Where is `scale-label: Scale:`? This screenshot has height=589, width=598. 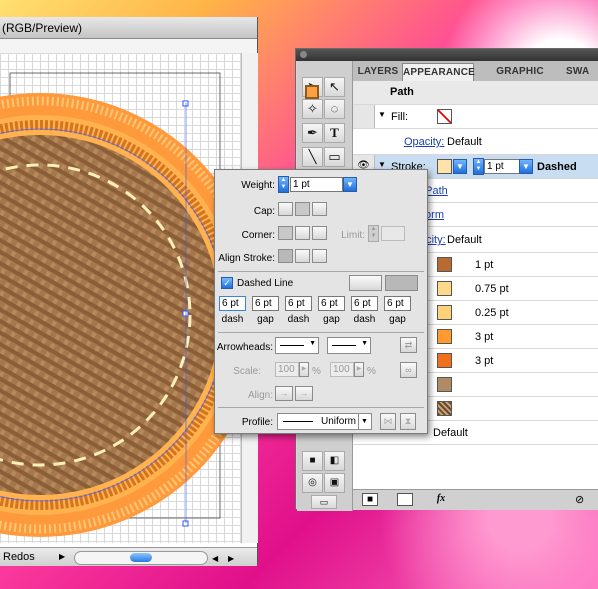
scale-label: Scale: is located at coordinates (247, 371).